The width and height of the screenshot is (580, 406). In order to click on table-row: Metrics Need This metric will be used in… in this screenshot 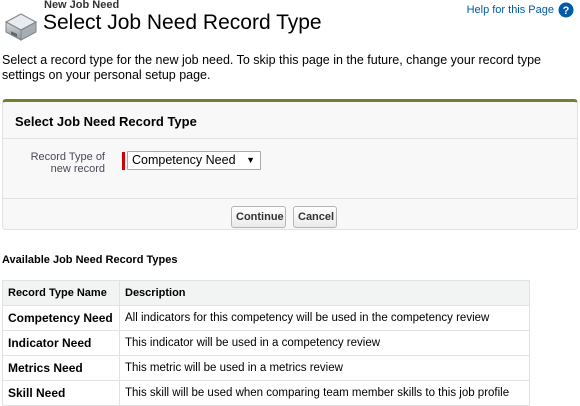, I will do `click(266, 368)`.